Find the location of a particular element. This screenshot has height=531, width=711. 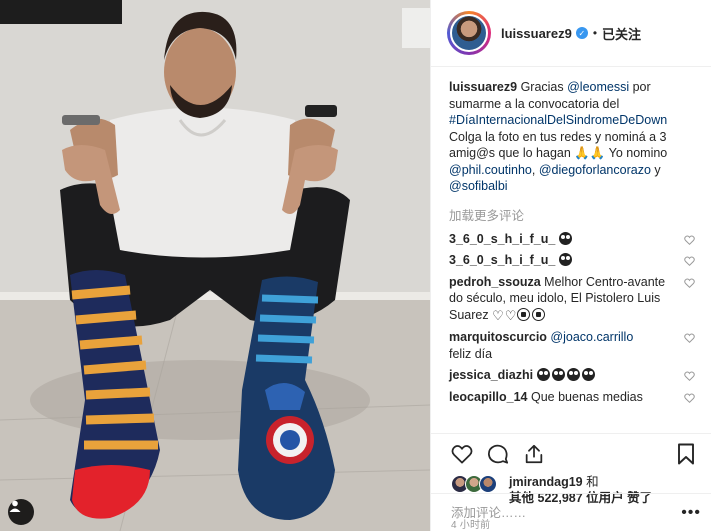

heart-icon is located at coordinates (462, 454).